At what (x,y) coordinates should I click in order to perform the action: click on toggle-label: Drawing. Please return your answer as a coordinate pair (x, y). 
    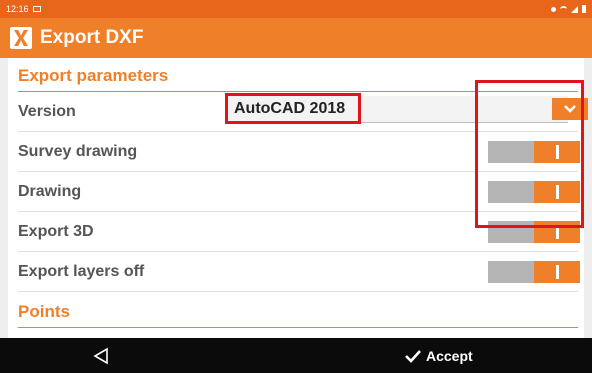
    Looking at the image, I should click on (50, 191).